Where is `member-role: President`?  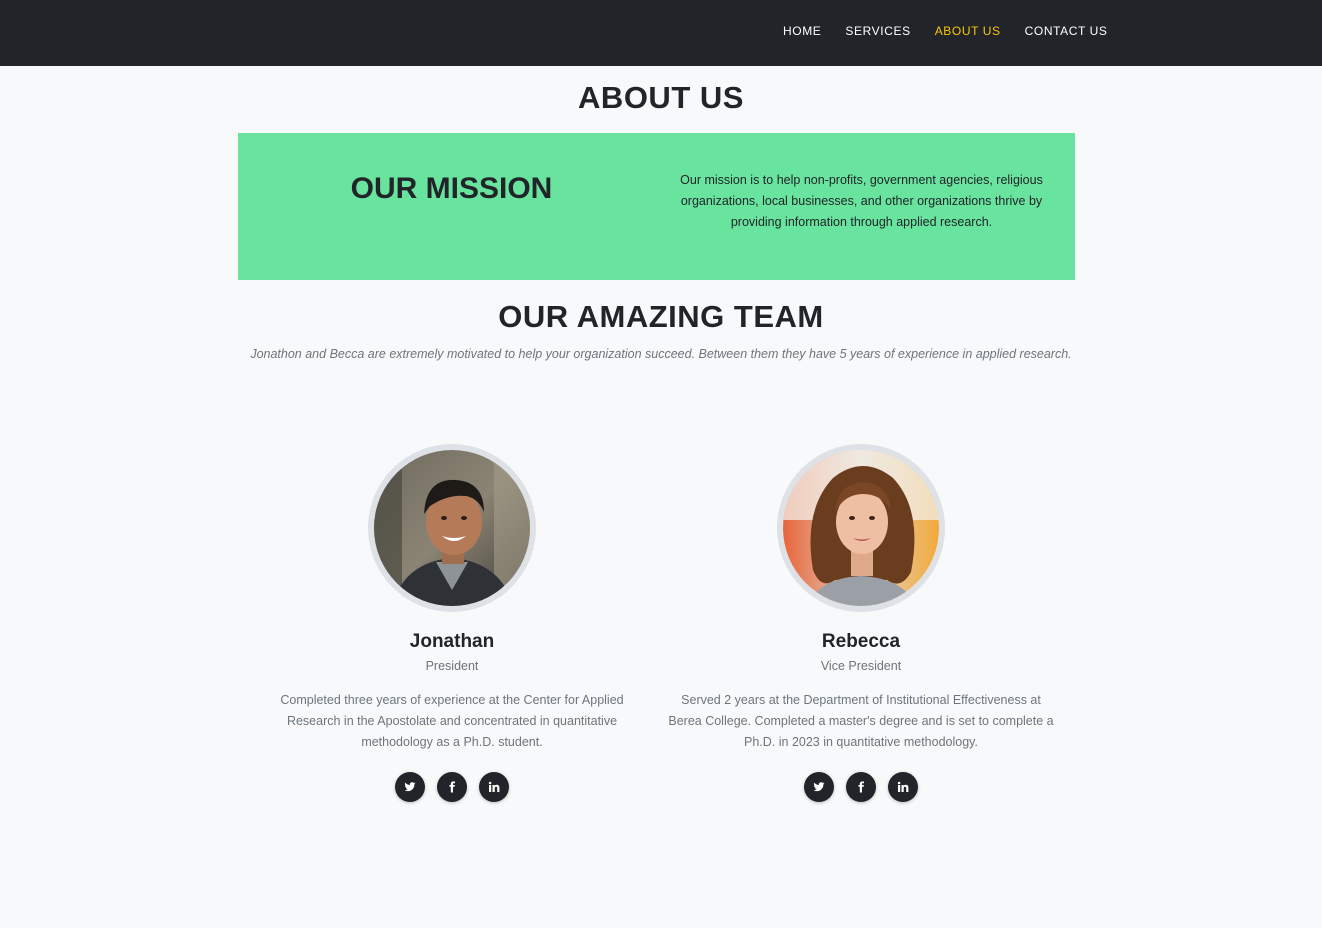
member-role: President is located at coordinates (452, 666).